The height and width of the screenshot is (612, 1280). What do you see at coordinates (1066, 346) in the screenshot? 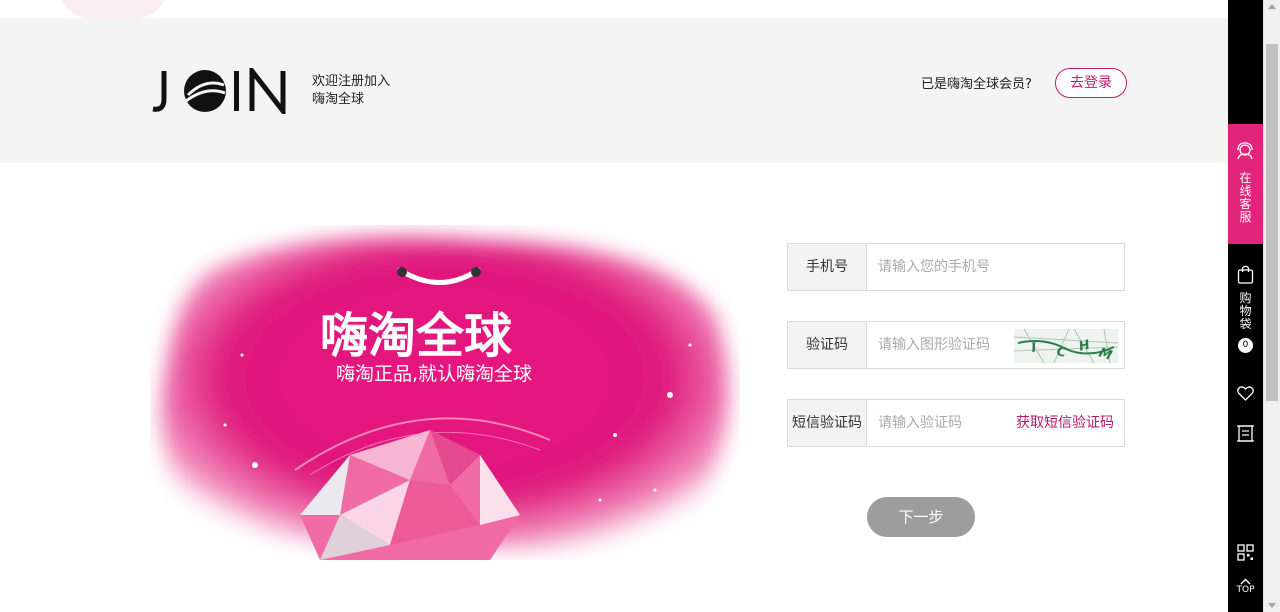
I see `captcha-image: I C H M` at bounding box center [1066, 346].